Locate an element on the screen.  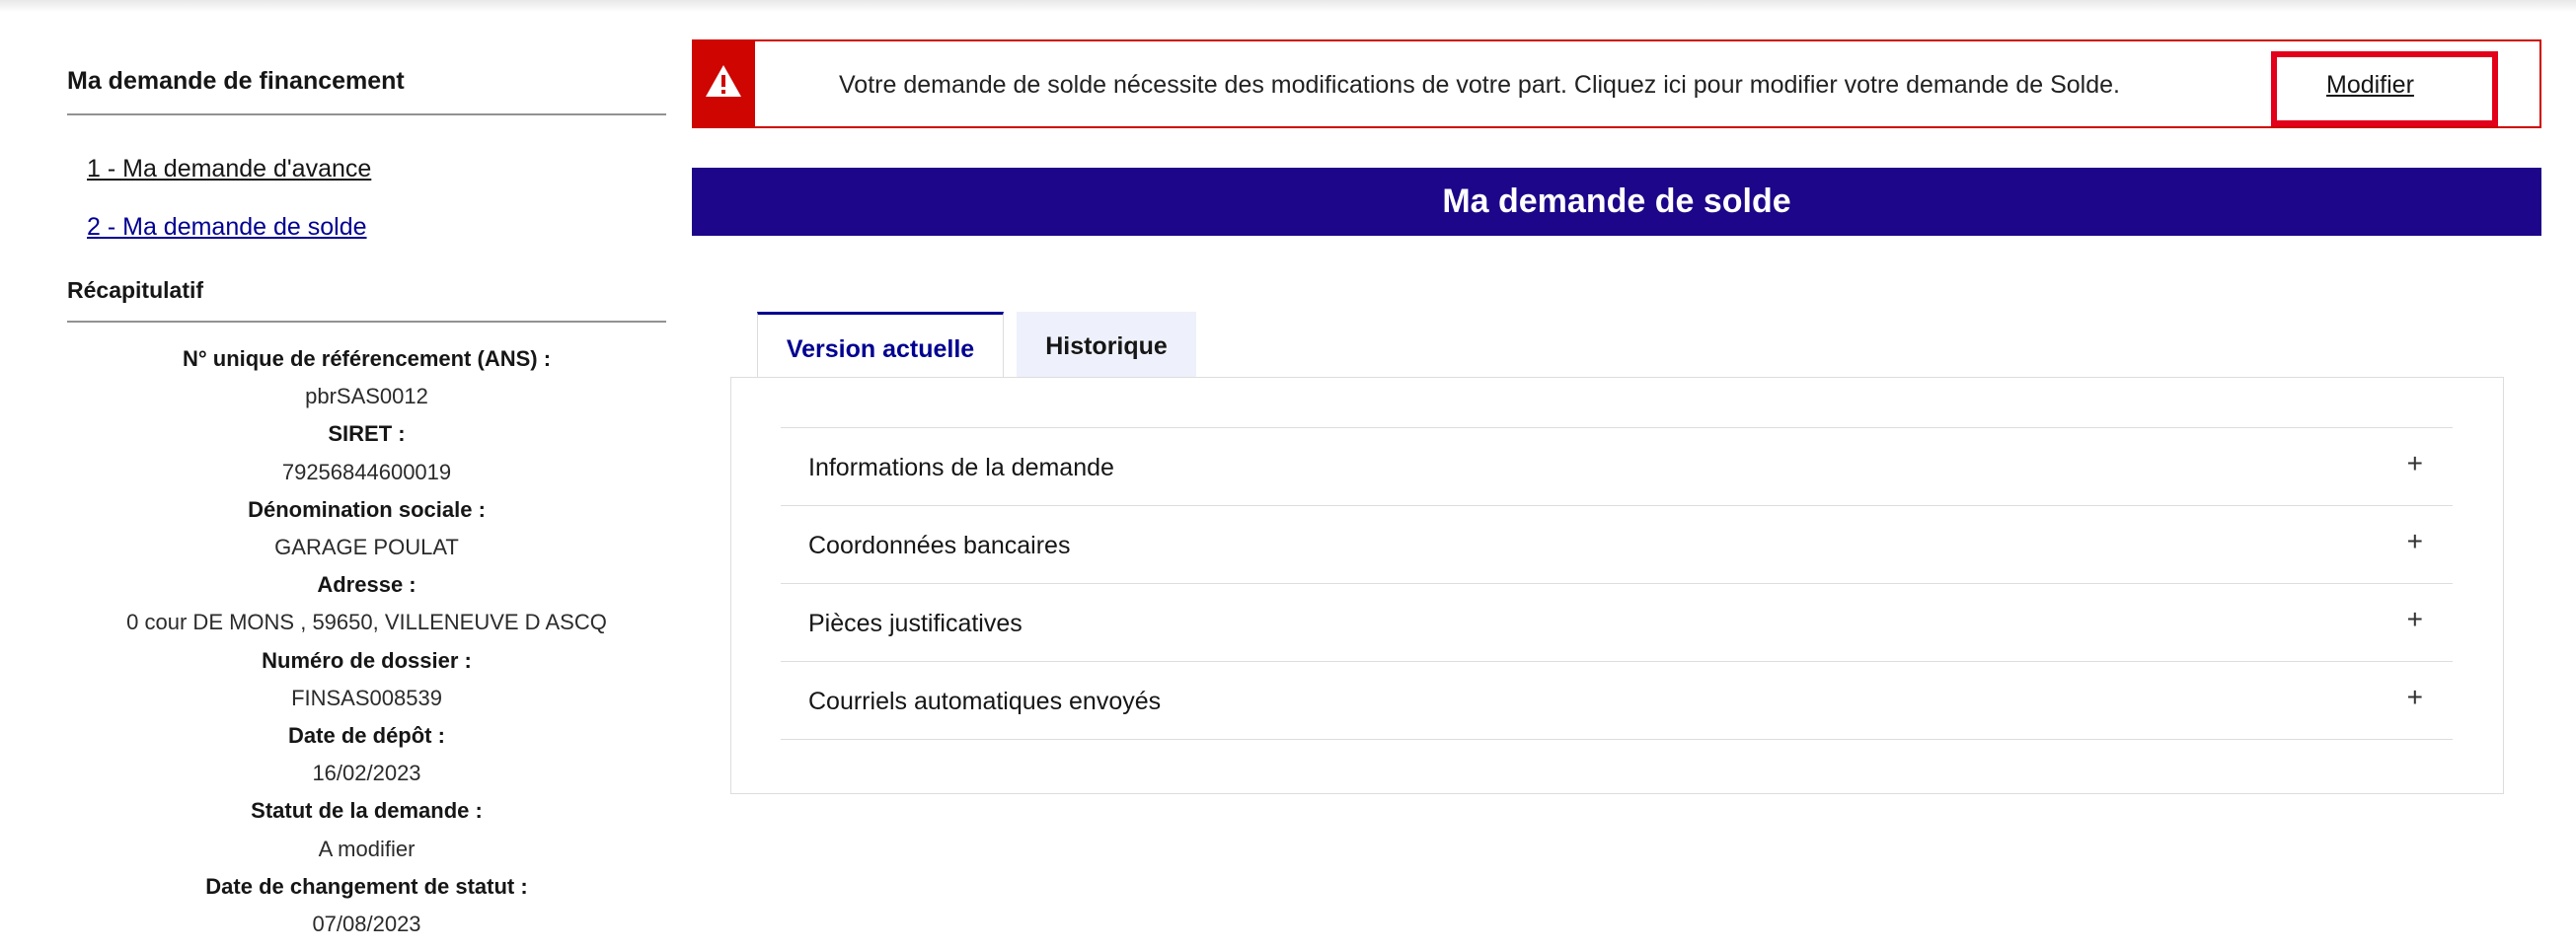
recap-label-ans: N° unique de référencement (ANS) : is located at coordinates (367, 358).